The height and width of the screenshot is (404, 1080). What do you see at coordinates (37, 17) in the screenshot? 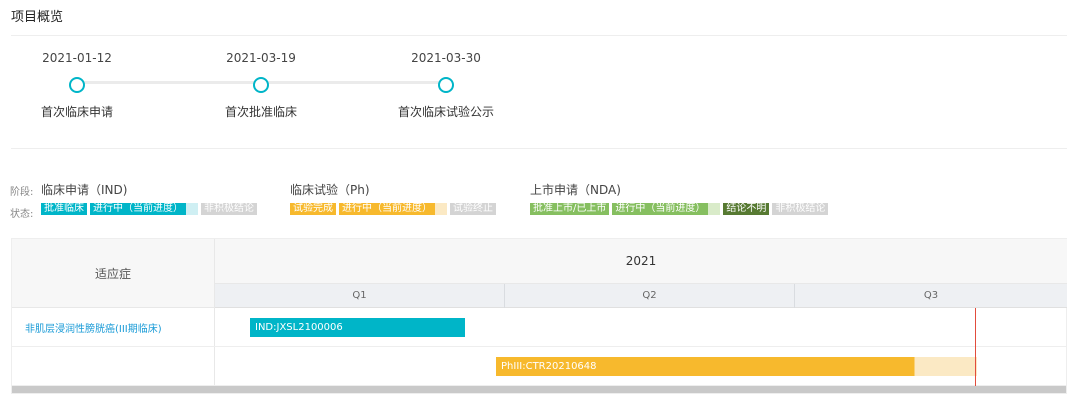
I see `page-title: 项目概览` at bounding box center [37, 17].